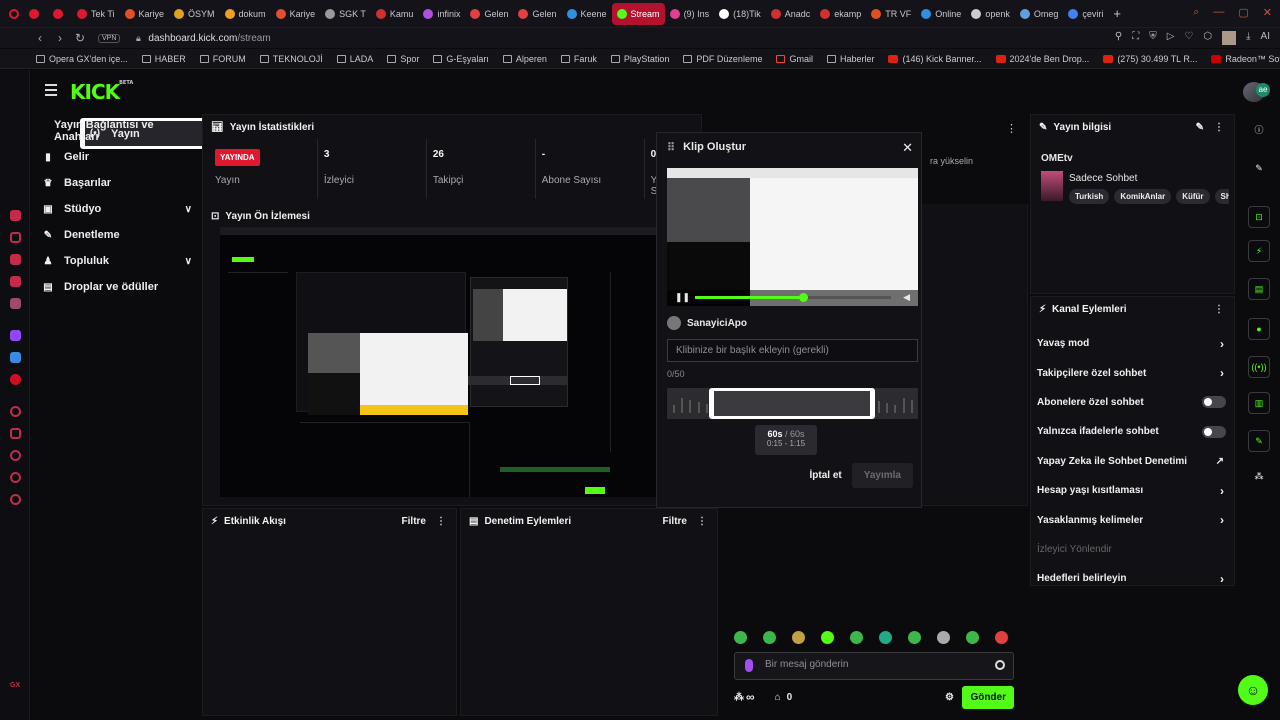 This screenshot has height=720, width=1280. Describe the element at coordinates (1132, 402) in the screenshot. I see `channel-action-item: Abonelere özel sohbet` at that location.